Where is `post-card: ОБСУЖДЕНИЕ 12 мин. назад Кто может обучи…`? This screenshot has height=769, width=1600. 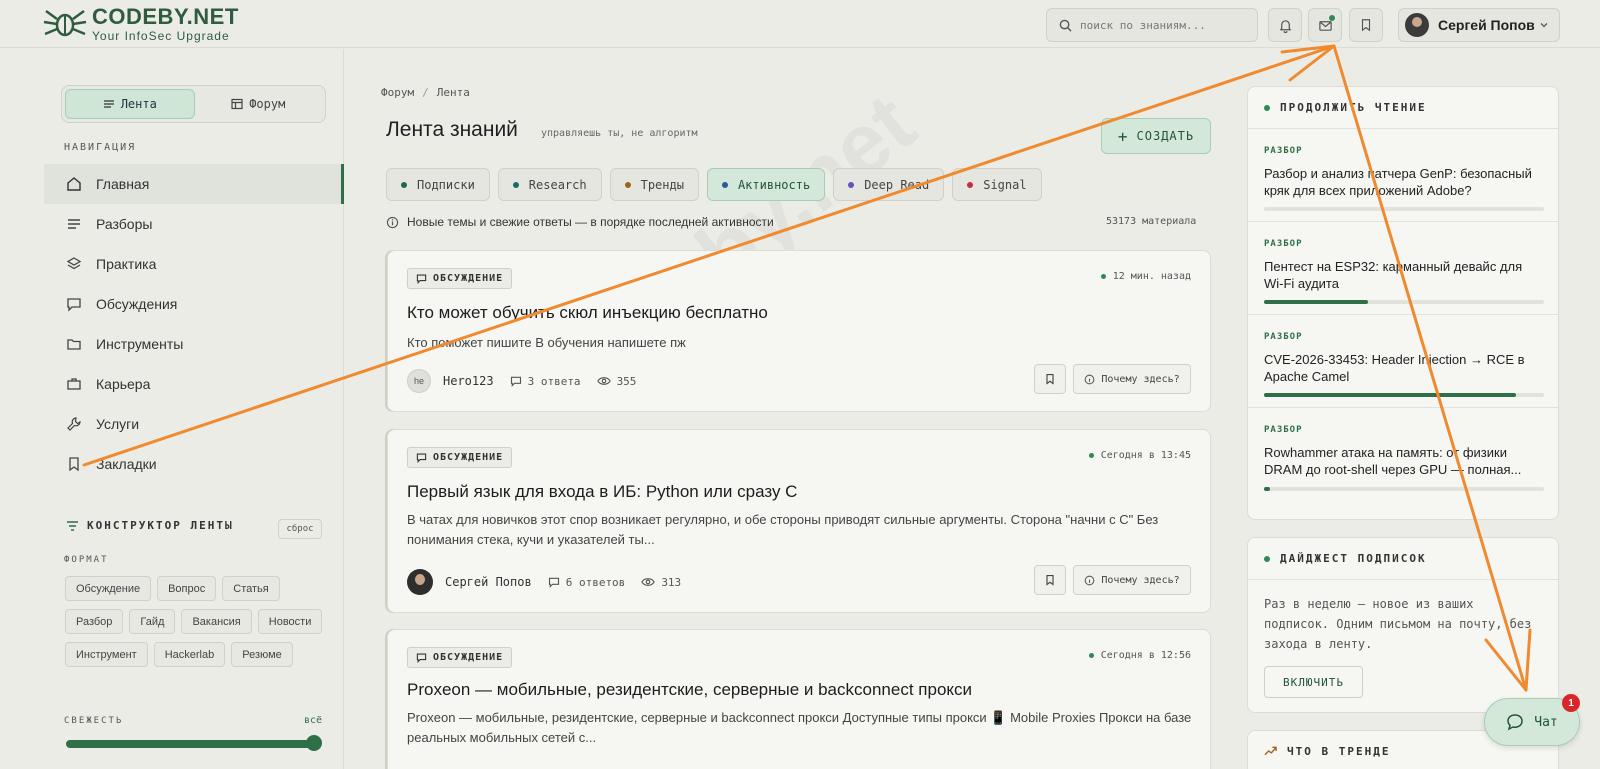 post-card: ОБСУЖДЕНИЕ 12 мин. назад Кто может обучи… is located at coordinates (799, 331).